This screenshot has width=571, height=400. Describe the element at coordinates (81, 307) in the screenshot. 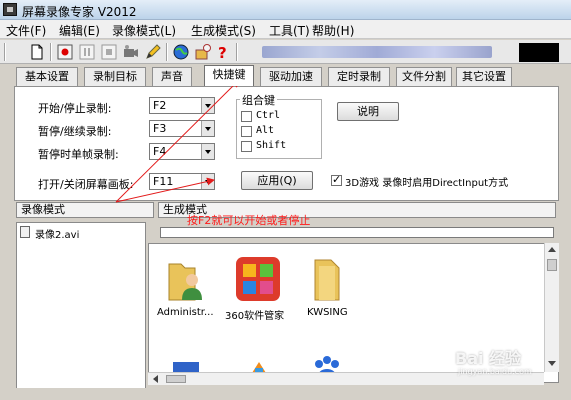

I see `file-list: 录像2.avi` at that location.